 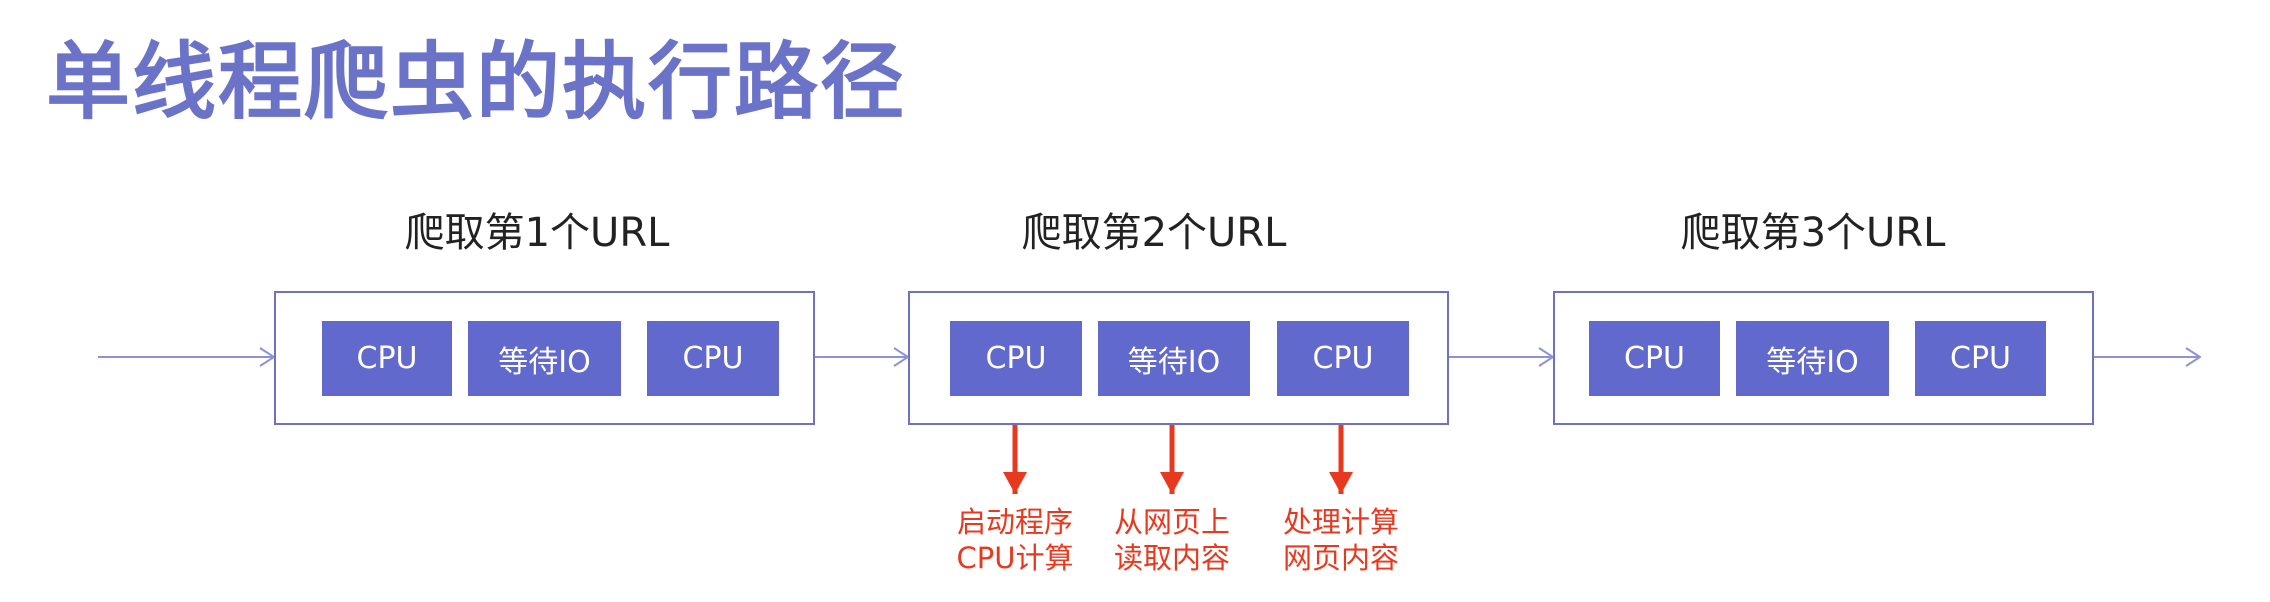 I want to click on step-cpu-4: CPU, so click(x=1343, y=358).